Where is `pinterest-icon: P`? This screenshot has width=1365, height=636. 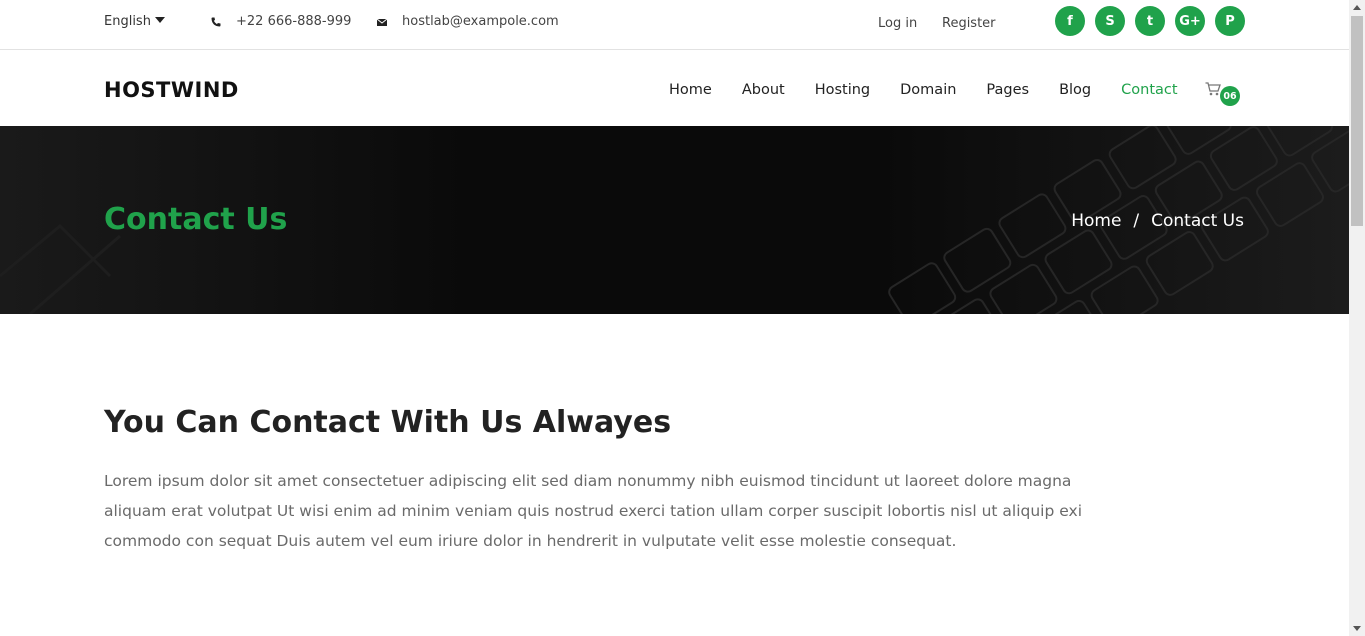
pinterest-icon: P is located at coordinates (1230, 21).